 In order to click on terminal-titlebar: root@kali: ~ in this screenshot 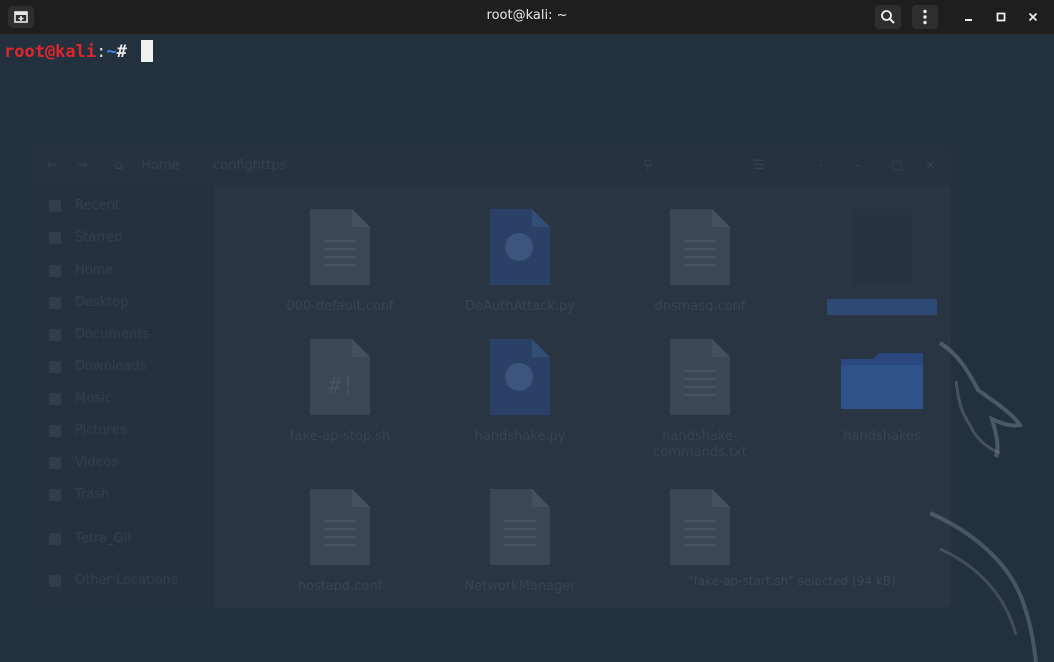, I will do `click(527, 17)`.